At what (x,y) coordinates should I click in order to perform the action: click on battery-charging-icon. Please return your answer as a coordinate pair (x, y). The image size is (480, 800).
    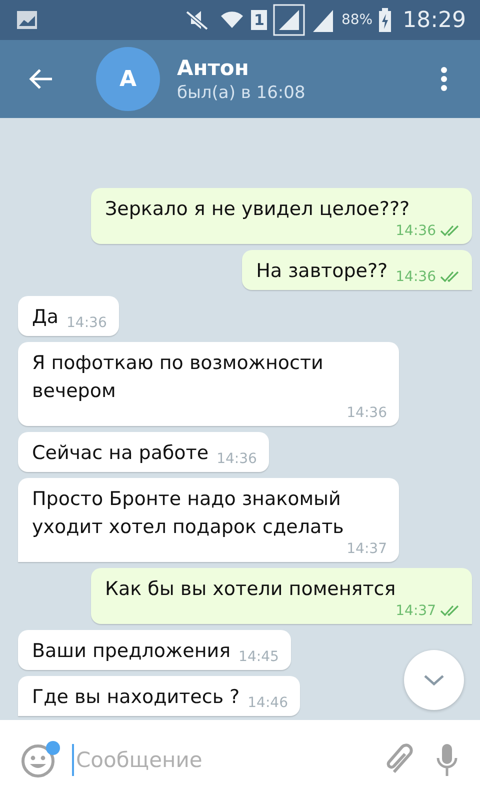
    Looking at the image, I should click on (384, 20).